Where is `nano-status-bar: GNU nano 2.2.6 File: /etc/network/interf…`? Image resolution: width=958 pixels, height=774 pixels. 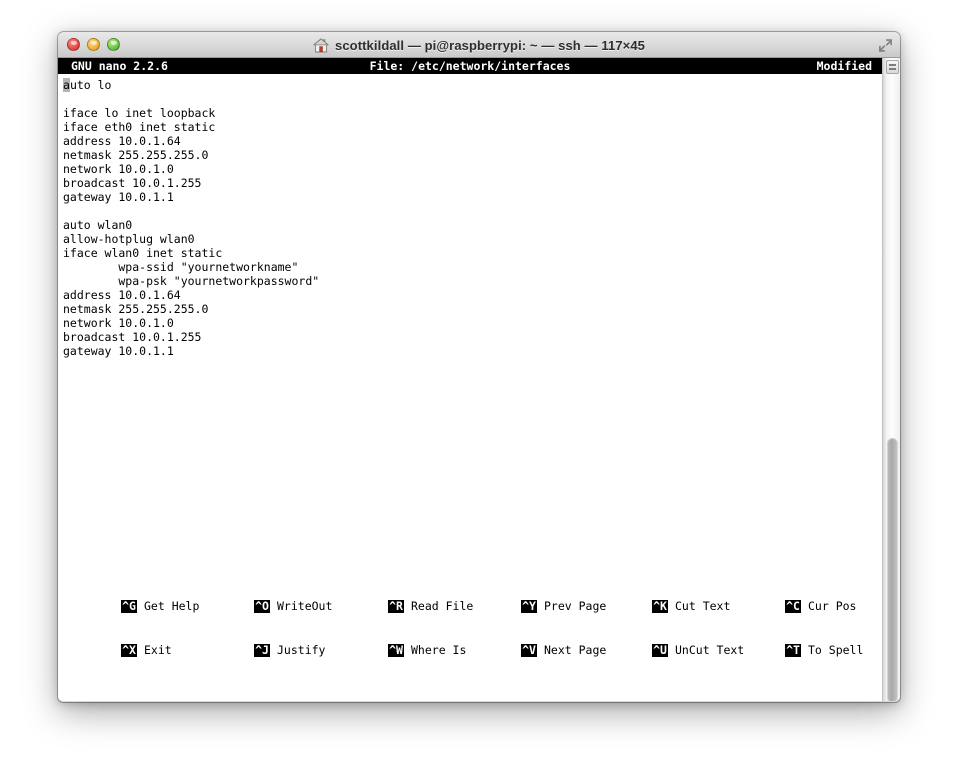 nano-status-bar: GNU nano 2.2.6 File: /etc/network/interf… is located at coordinates (470, 66).